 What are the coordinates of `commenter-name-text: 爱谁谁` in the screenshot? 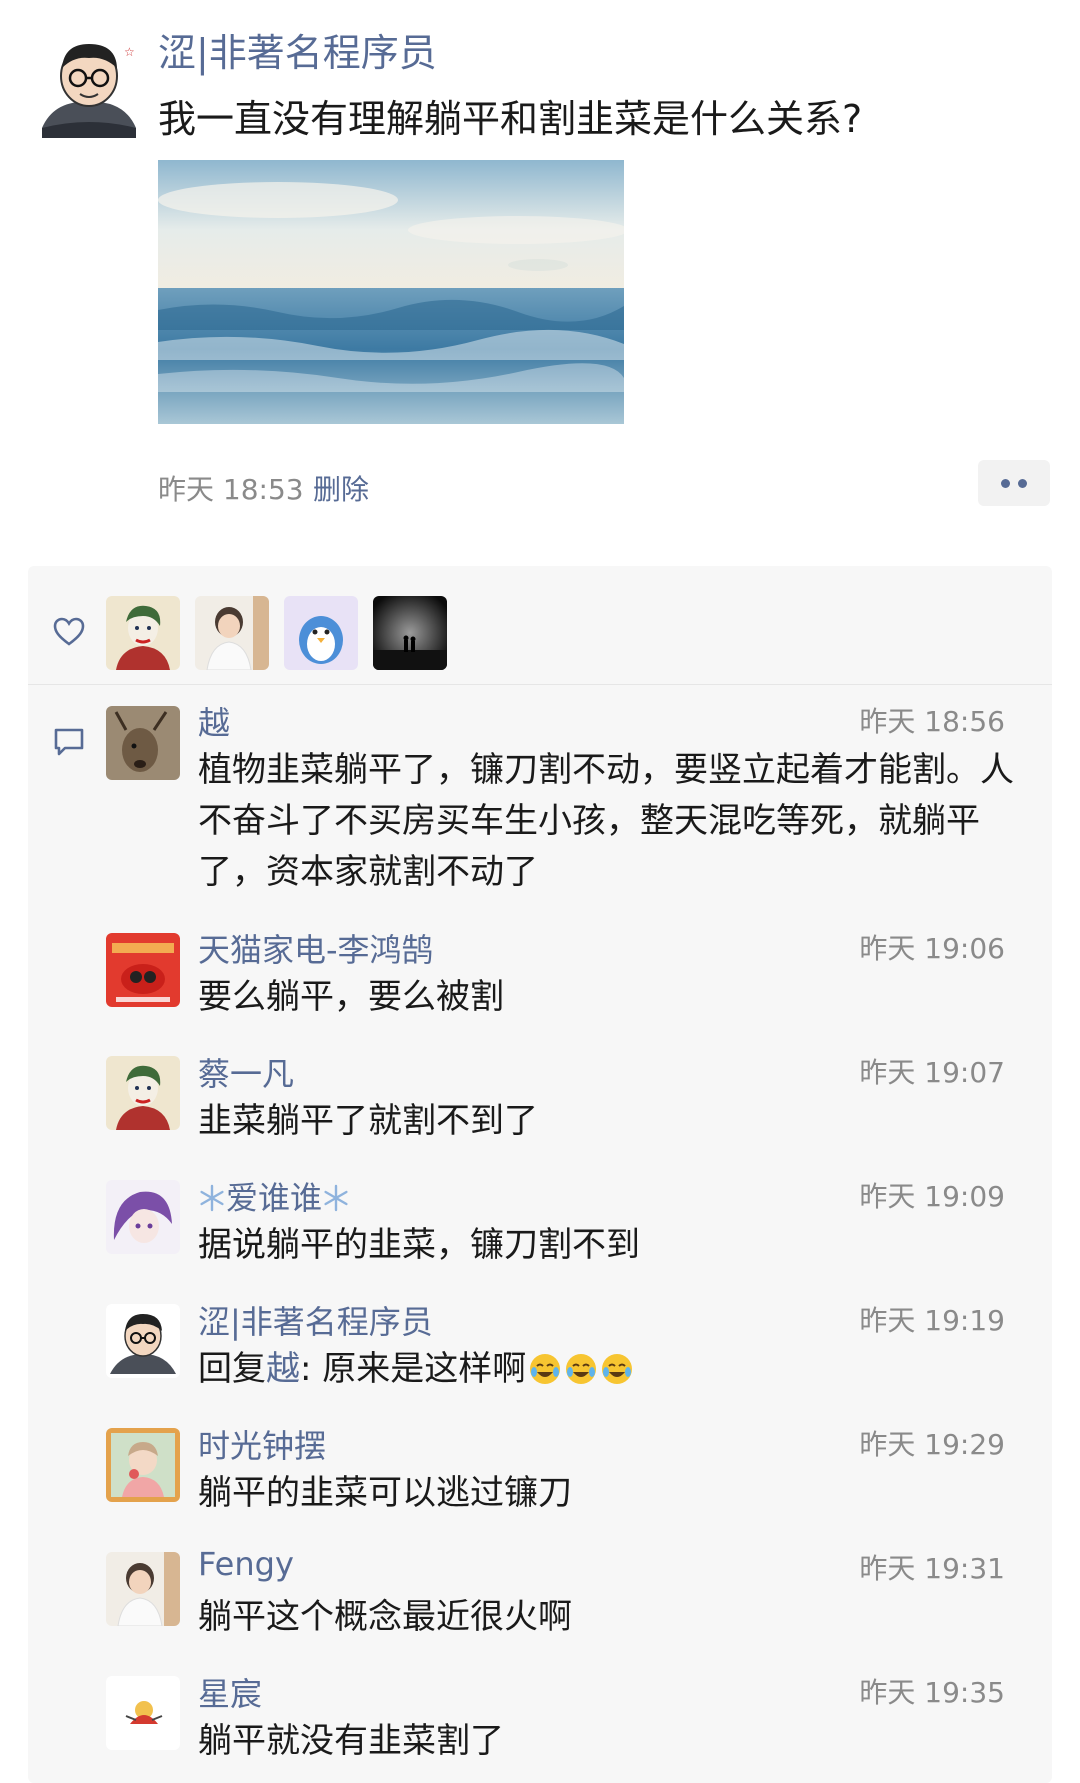 It's located at (274, 1198).